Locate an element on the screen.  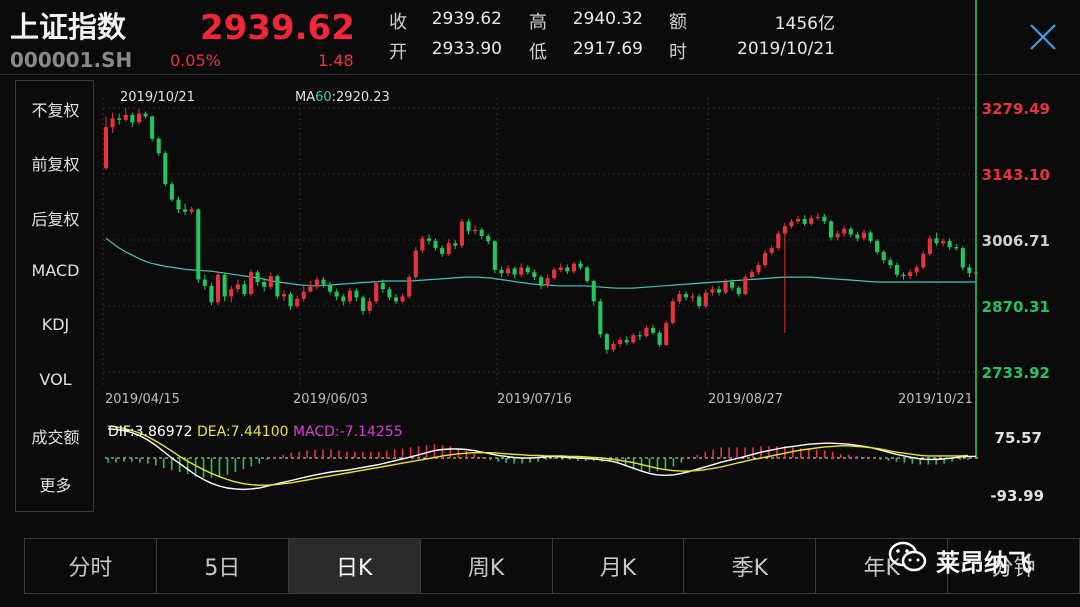
tab-5day: 5日 is located at coordinates (223, 566).